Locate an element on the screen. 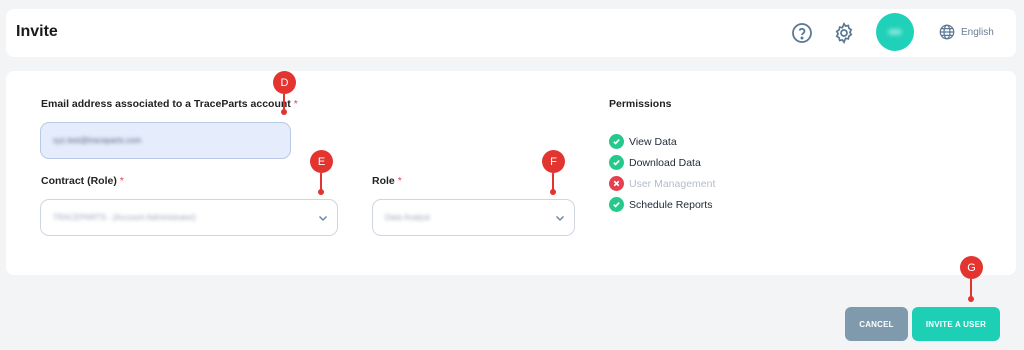  marker-f-line is located at coordinates (553, 181).